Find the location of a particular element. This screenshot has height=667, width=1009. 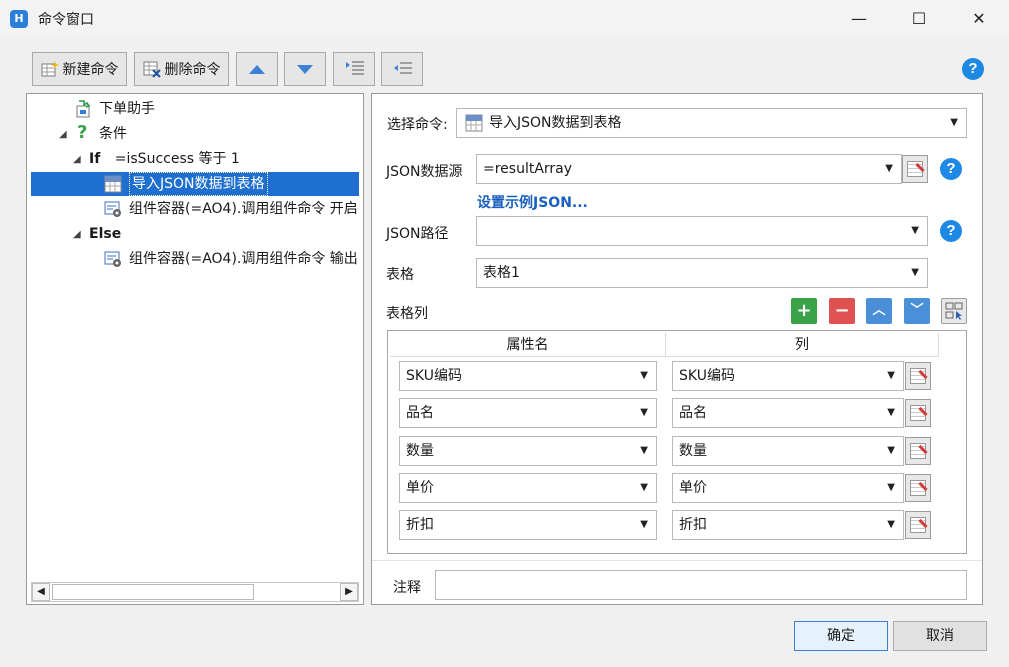

outdent-icon is located at coordinates (402, 69).